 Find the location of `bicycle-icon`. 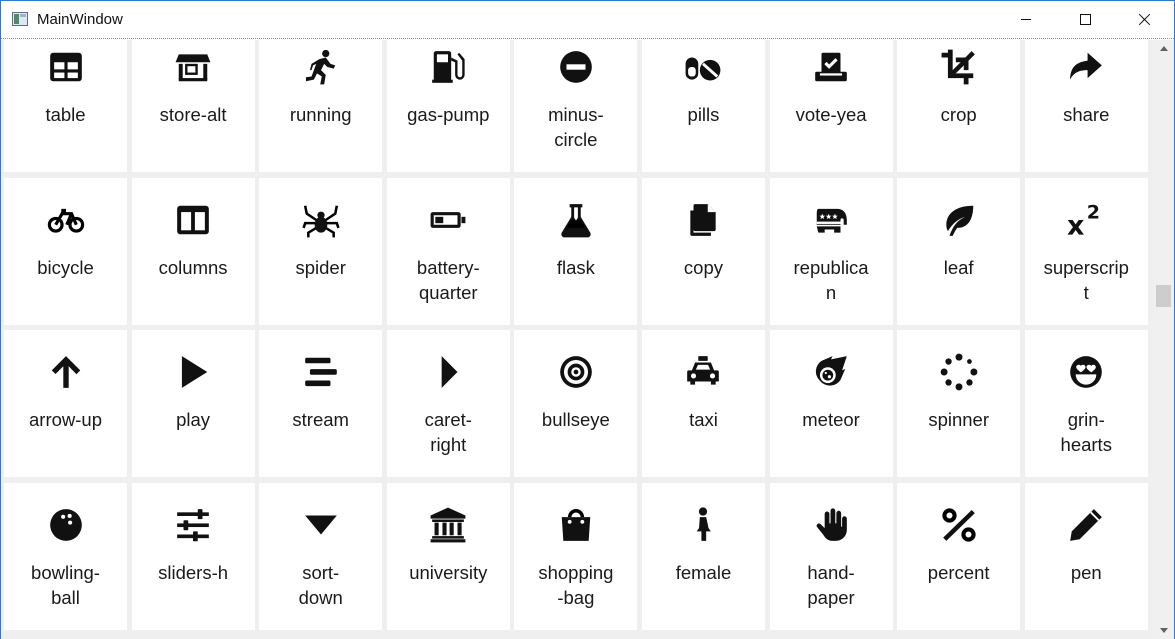

bicycle-icon is located at coordinates (66, 220).